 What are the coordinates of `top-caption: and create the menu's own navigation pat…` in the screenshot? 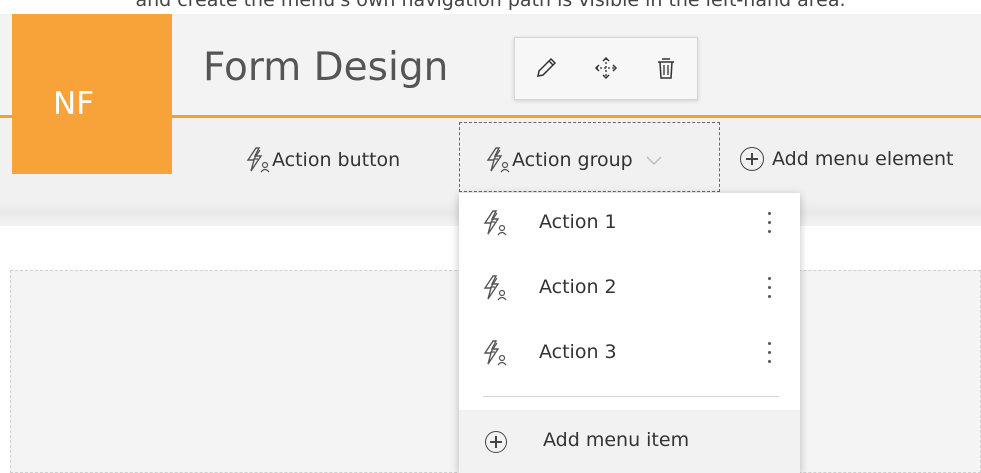 It's located at (490, 5).